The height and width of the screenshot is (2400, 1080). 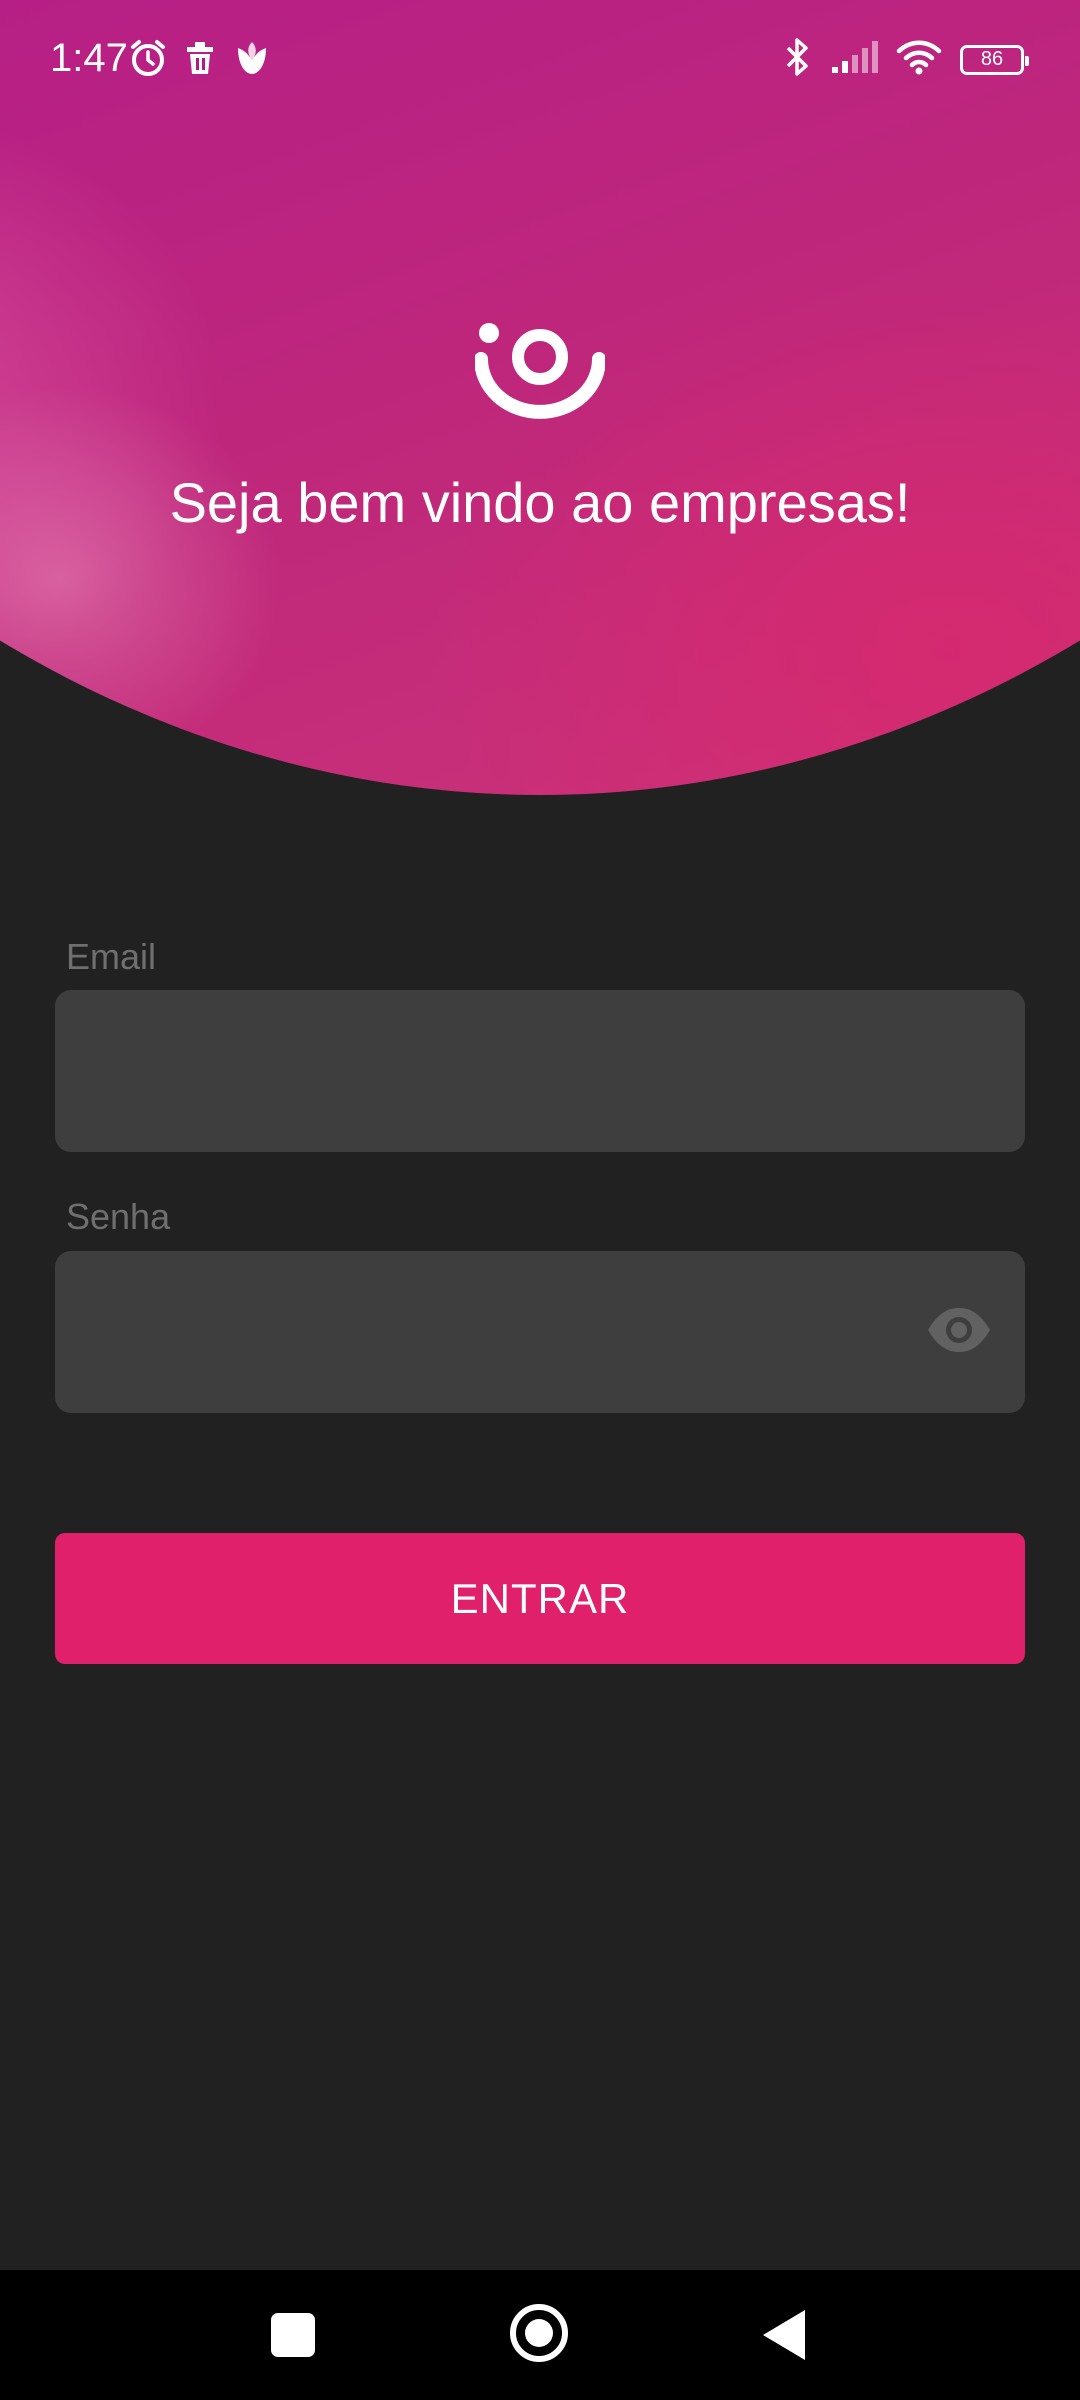 What do you see at coordinates (854, 59) in the screenshot?
I see `signal-icon` at bounding box center [854, 59].